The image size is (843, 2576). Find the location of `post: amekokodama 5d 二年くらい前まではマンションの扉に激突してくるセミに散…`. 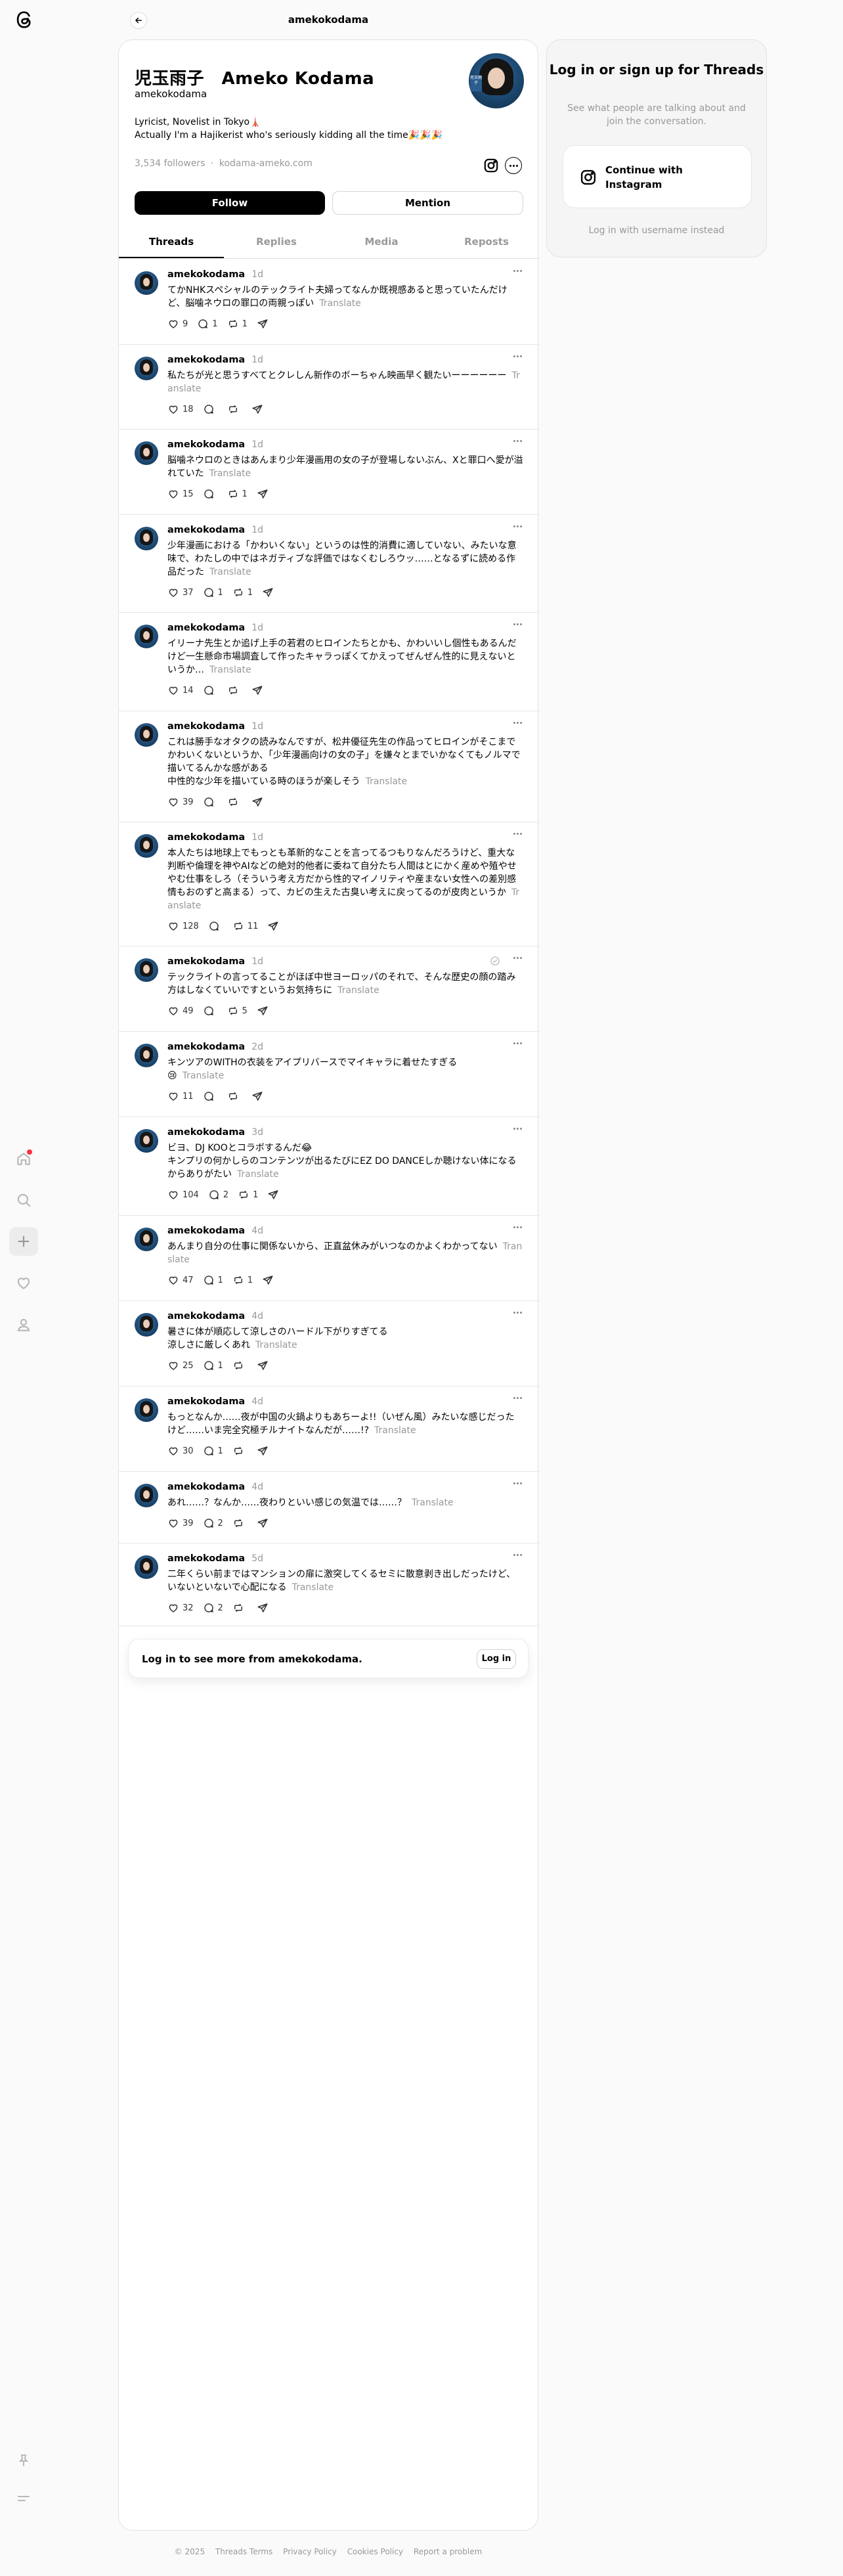

post: amekokodama 5d 二年くらい前まではマンションの扉に激突してくるセミに散… is located at coordinates (329, 1584).